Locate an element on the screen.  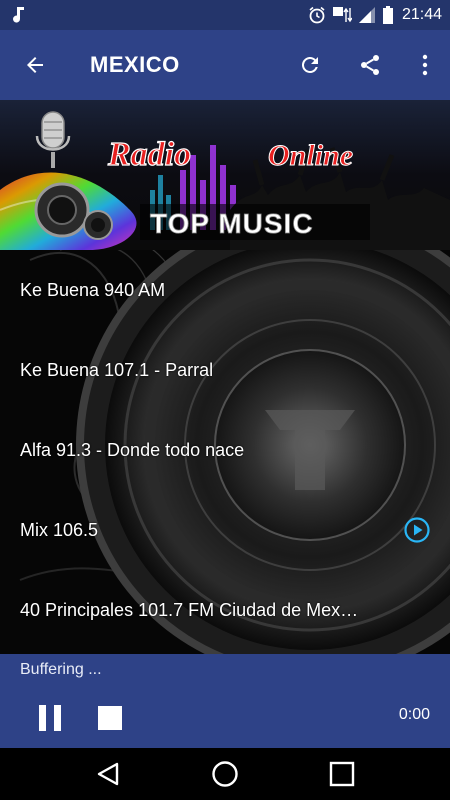
station-row: Ke Buena 107.1 - Parral is located at coordinates (225, 370).